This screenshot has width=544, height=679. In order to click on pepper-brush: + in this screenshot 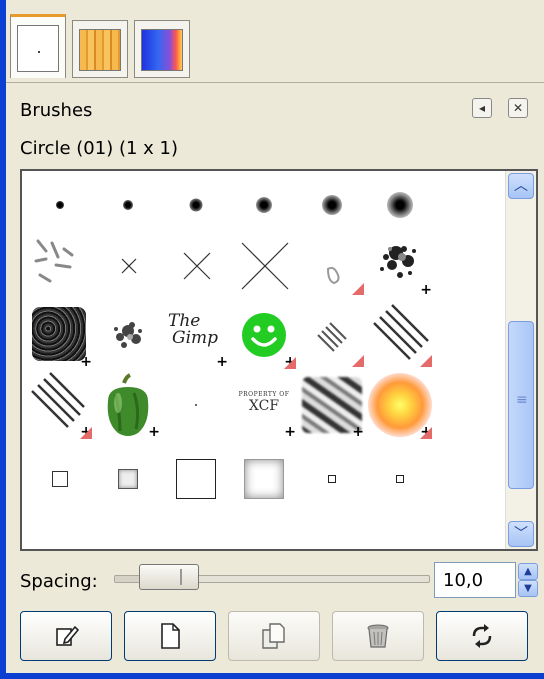, I will do `click(128, 405)`.